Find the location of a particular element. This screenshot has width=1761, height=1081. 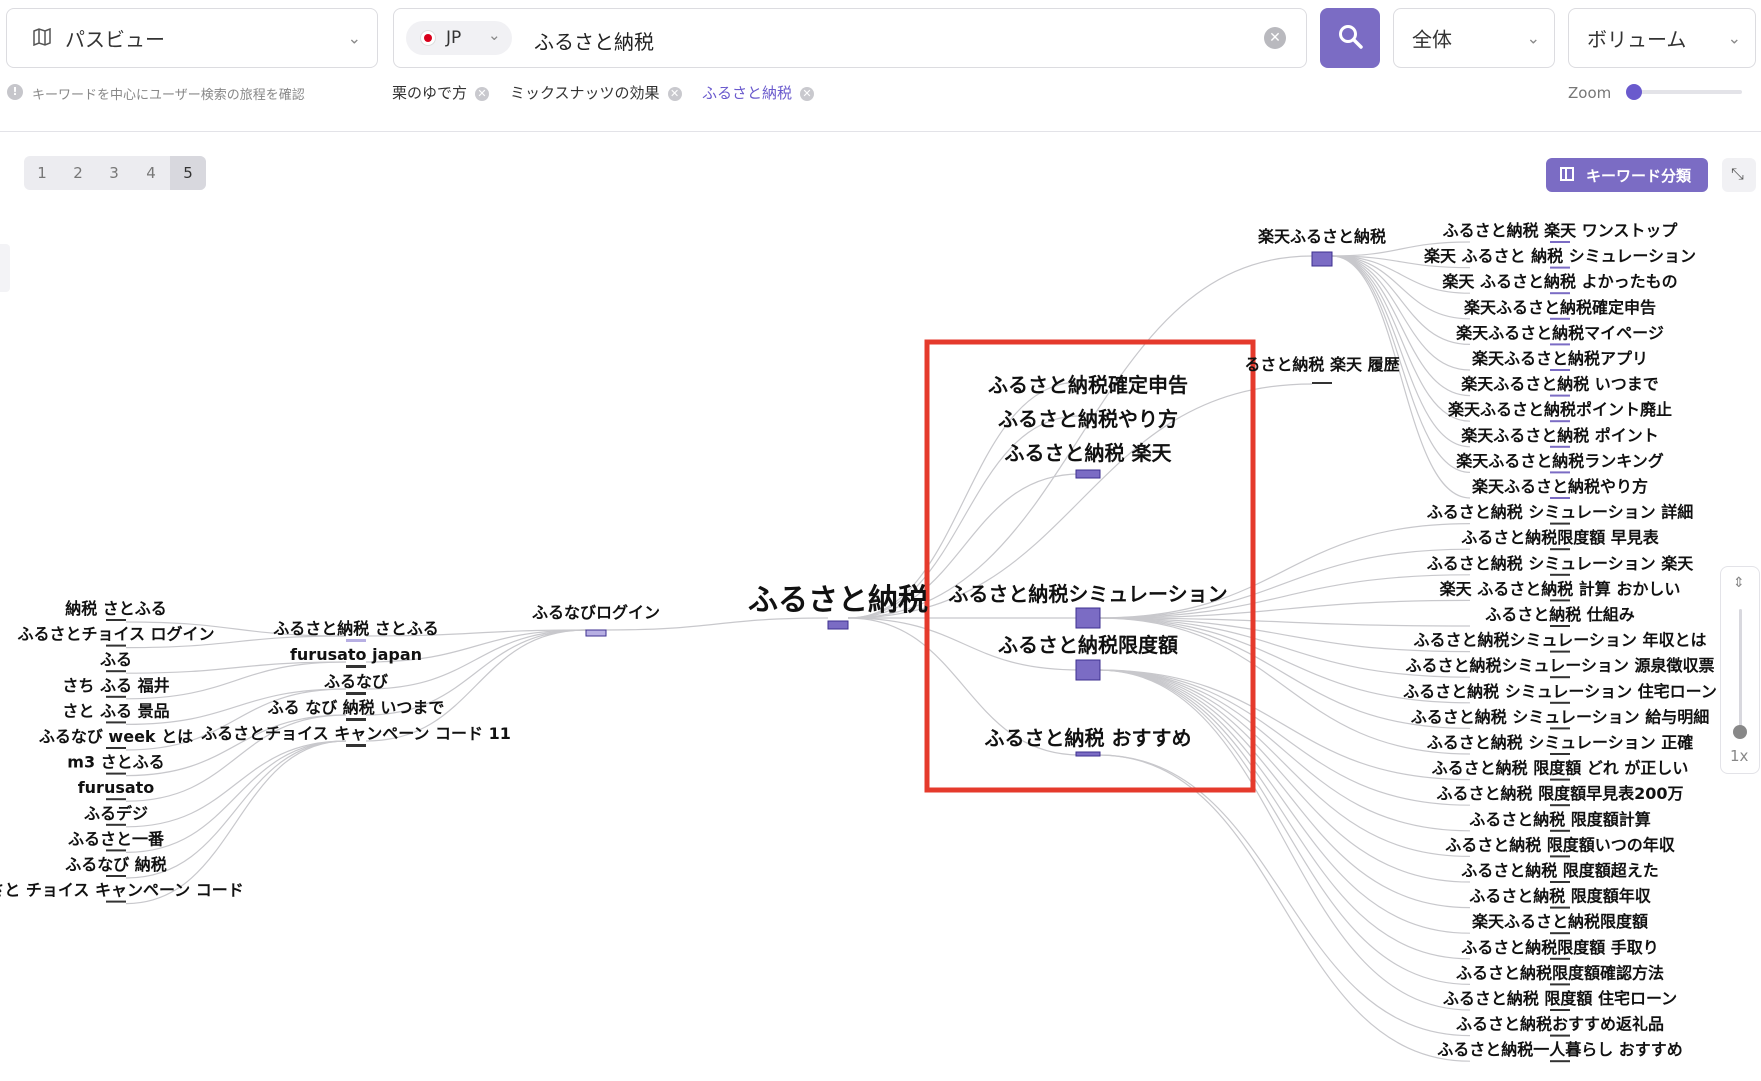

node-label: ふる is located at coordinates (116, 659).